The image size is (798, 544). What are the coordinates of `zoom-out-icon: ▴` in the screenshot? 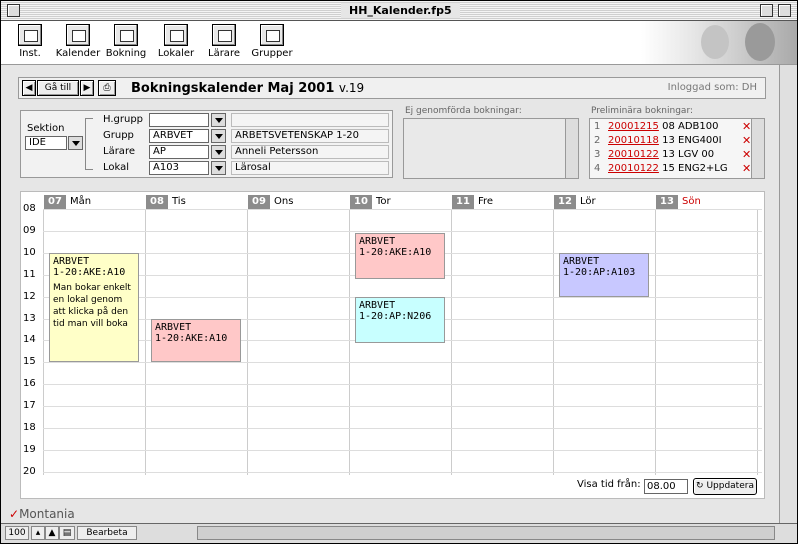 It's located at (38, 533).